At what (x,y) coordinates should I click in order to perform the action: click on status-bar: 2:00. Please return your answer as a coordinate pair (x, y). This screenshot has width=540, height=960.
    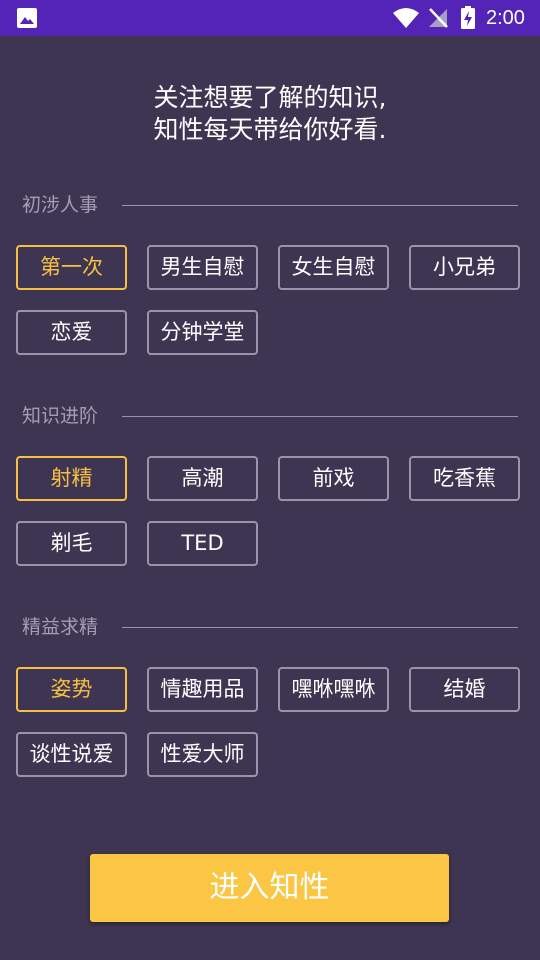
    Looking at the image, I should click on (270, 18).